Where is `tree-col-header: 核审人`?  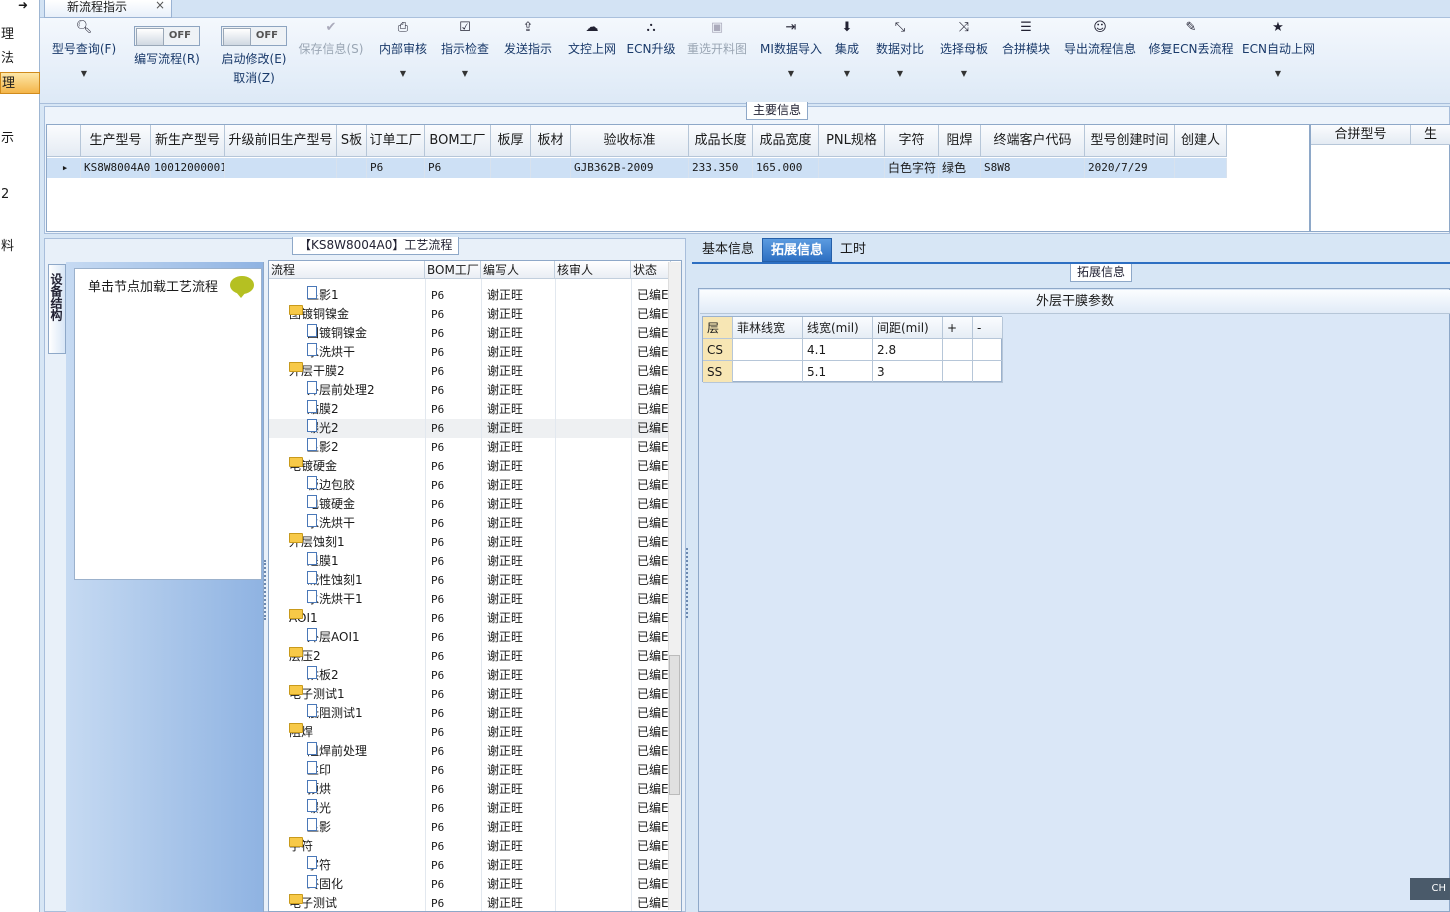 tree-col-header: 核审人 is located at coordinates (593, 270).